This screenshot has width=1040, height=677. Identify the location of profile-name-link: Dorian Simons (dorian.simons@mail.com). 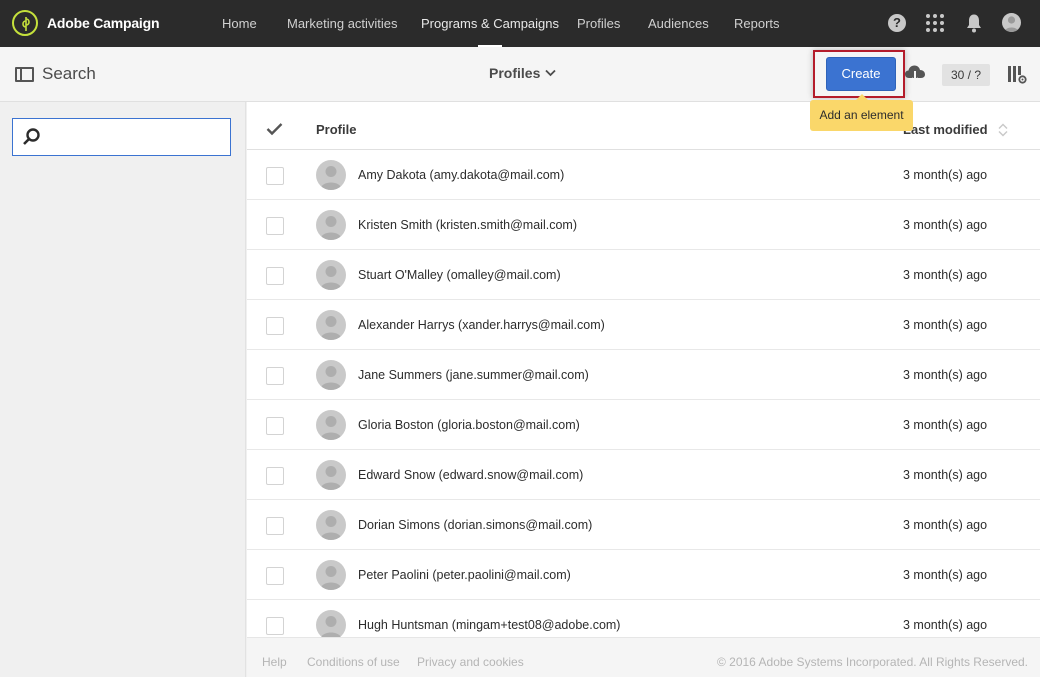
(475, 525).